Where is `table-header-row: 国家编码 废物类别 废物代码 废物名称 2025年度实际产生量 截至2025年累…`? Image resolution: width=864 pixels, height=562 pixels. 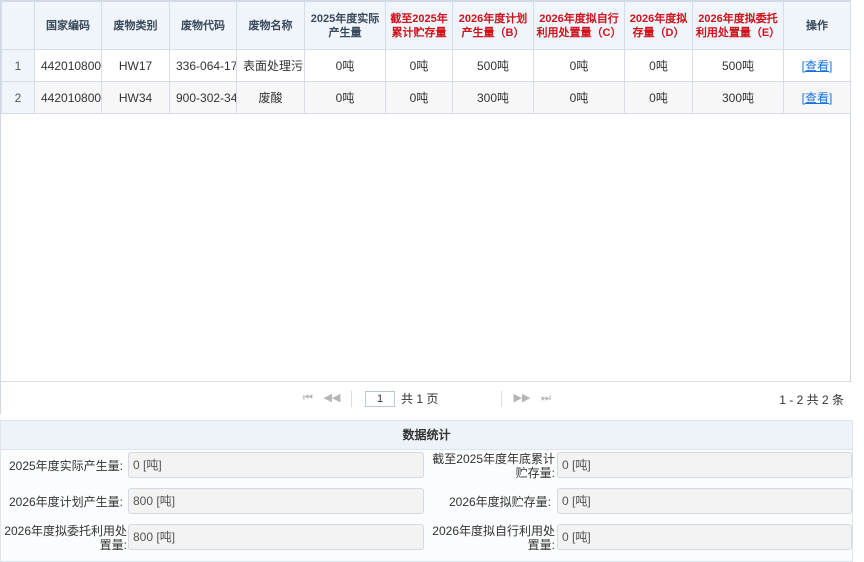
table-header-row: 国家编码 废物类别 废物代码 废物名称 2025年度实际产生量 截至2025年累… is located at coordinates (426, 25).